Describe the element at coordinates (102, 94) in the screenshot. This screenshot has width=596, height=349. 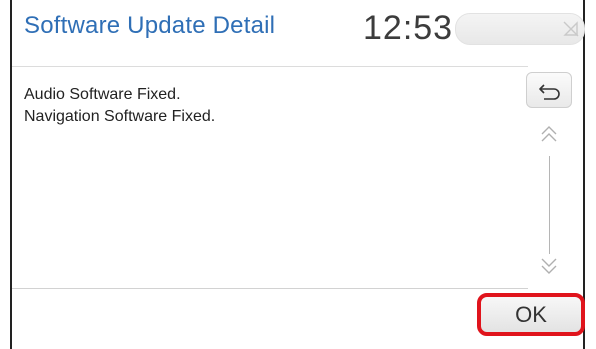
I see `list-item: Audio Software Fixed.` at that location.